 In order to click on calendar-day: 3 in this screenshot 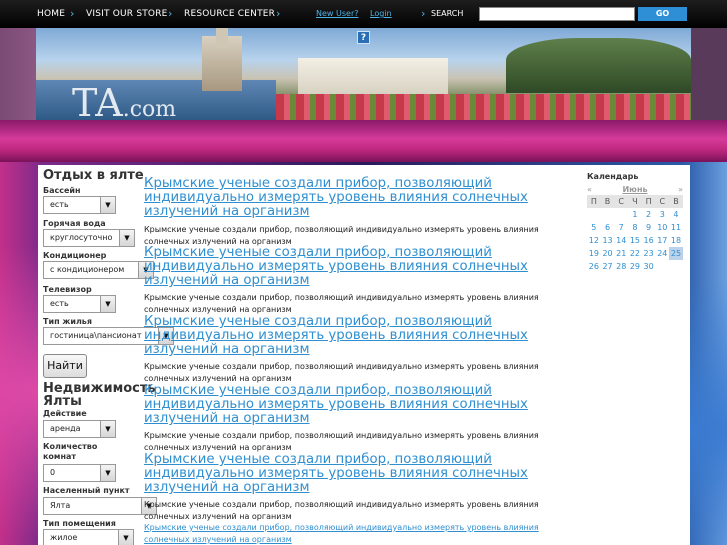, I will do `click(662, 214)`.